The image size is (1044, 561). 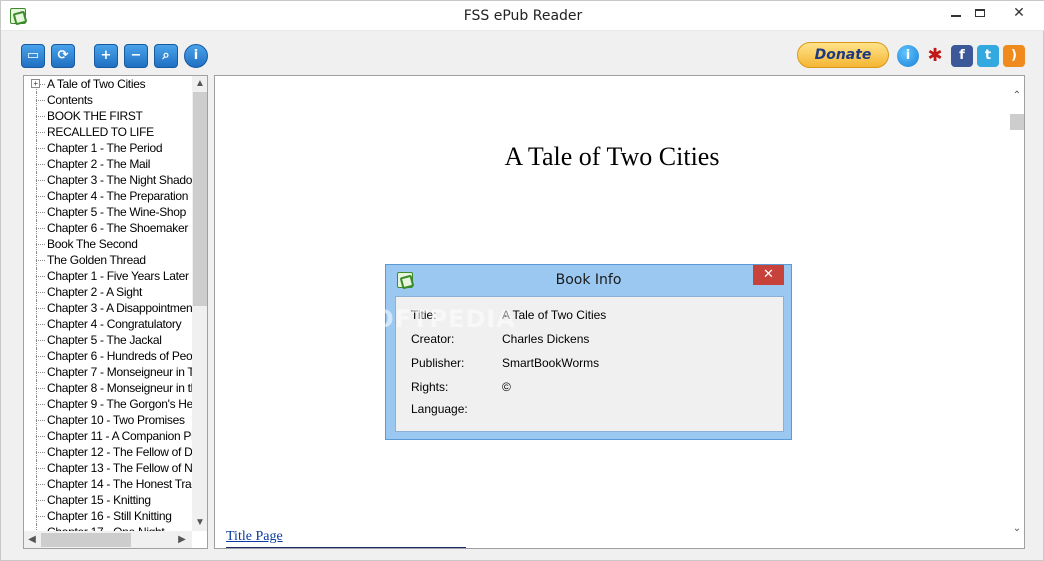 What do you see at coordinates (119, 468) in the screenshot?
I see `toc-item-label: Chapter 13 - The Fellow of No` at bounding box center [119, 468].